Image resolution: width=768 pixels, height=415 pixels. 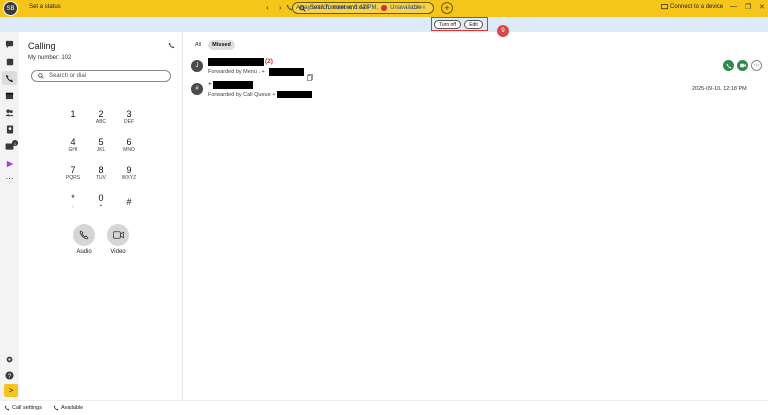 I want to click on phone-available-icon, so click(x=56, y=408).